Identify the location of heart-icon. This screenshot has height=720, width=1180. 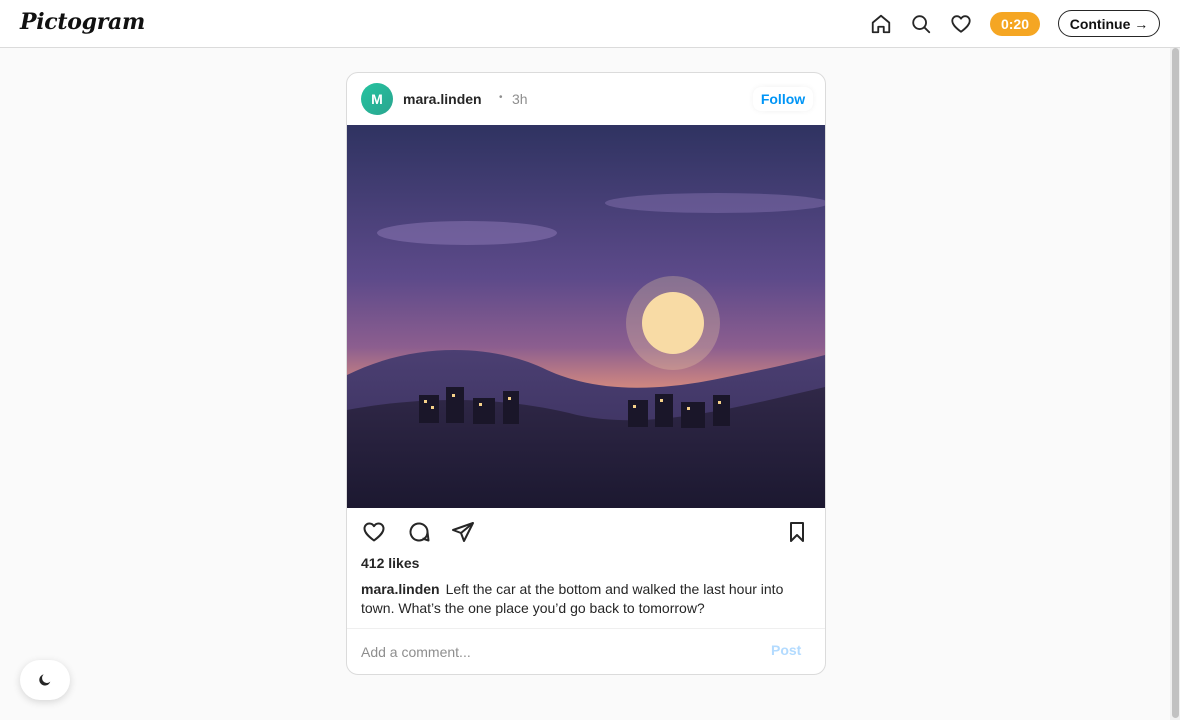
(961, 24).